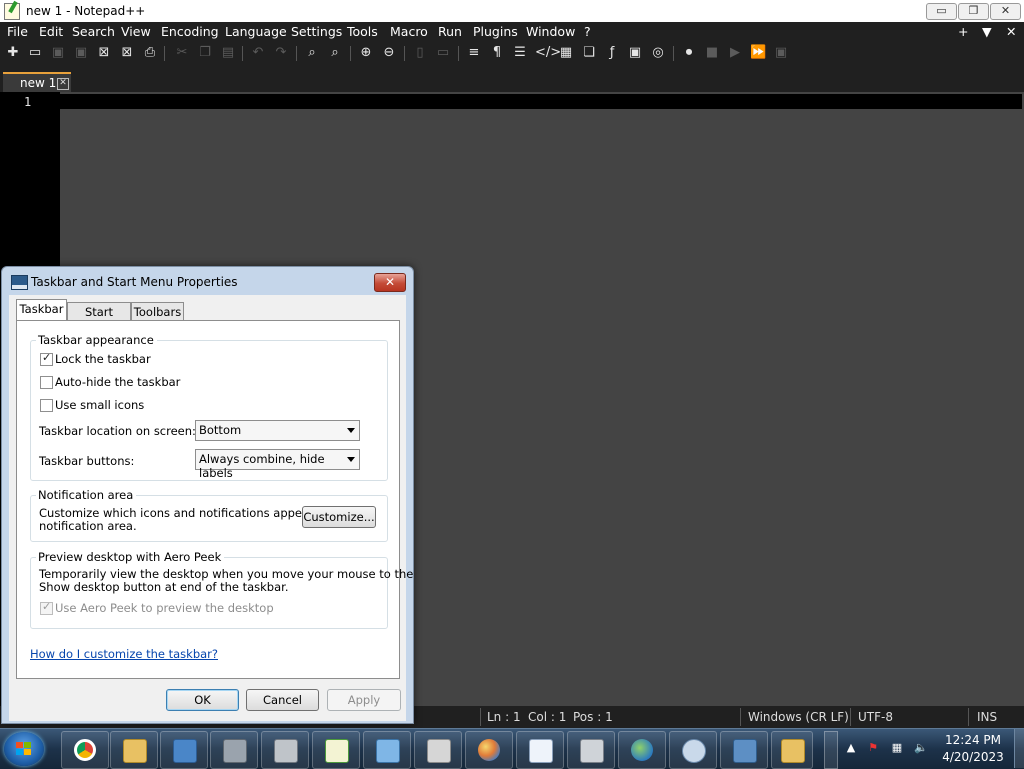 The image size is (1024, 769). I want to click on help-link: How do I customize the taskbar?, so click(124, 654).